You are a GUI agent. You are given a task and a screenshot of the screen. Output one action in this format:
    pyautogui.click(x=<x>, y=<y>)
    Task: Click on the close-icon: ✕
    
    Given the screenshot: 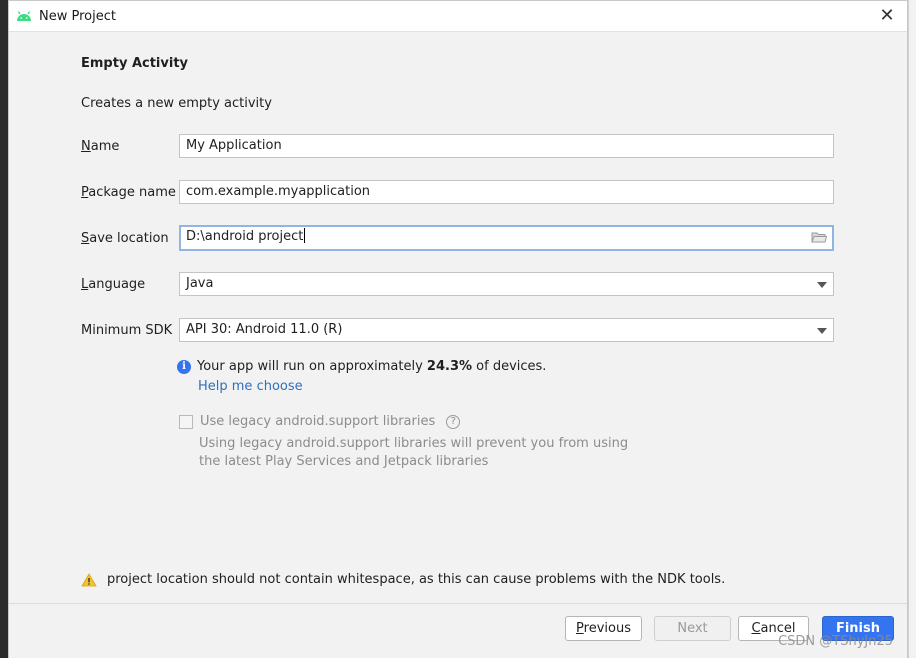 What is the action you would take?
    pyautogui.click(x=887, y=15)
    